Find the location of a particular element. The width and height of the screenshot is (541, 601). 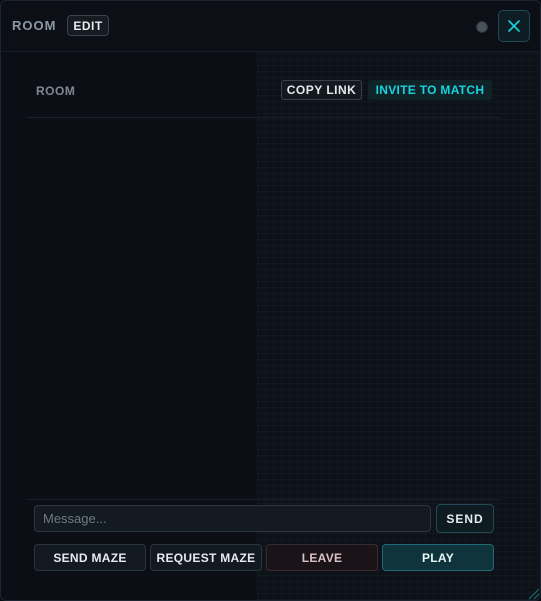

copy-link-button: COPY LINK is located at coordinates (321, 90).